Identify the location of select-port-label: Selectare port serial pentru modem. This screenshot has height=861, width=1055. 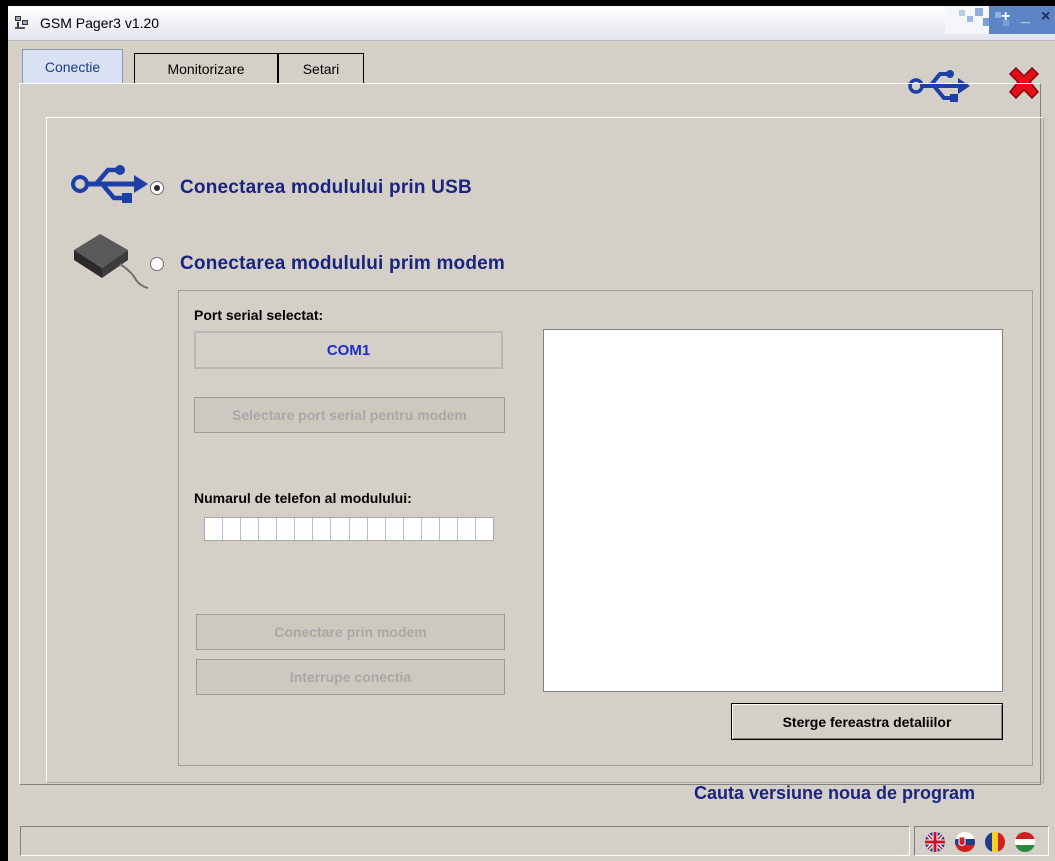
(349, 415).